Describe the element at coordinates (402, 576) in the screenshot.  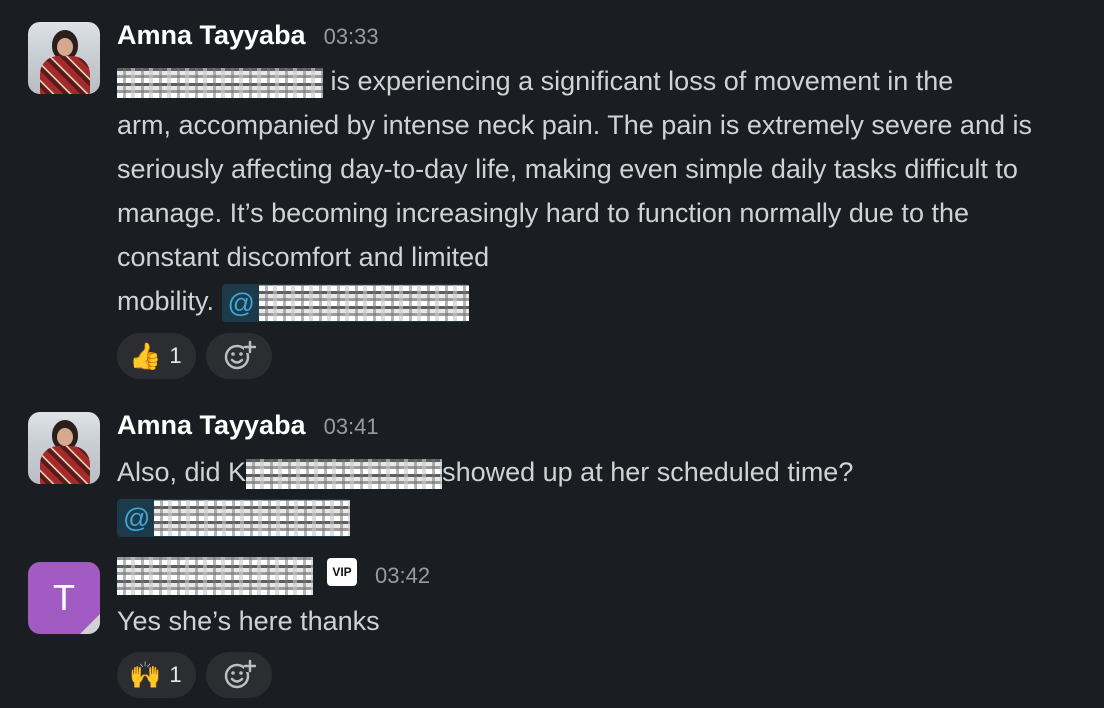
I see `timestamp: 03:42` at that location.